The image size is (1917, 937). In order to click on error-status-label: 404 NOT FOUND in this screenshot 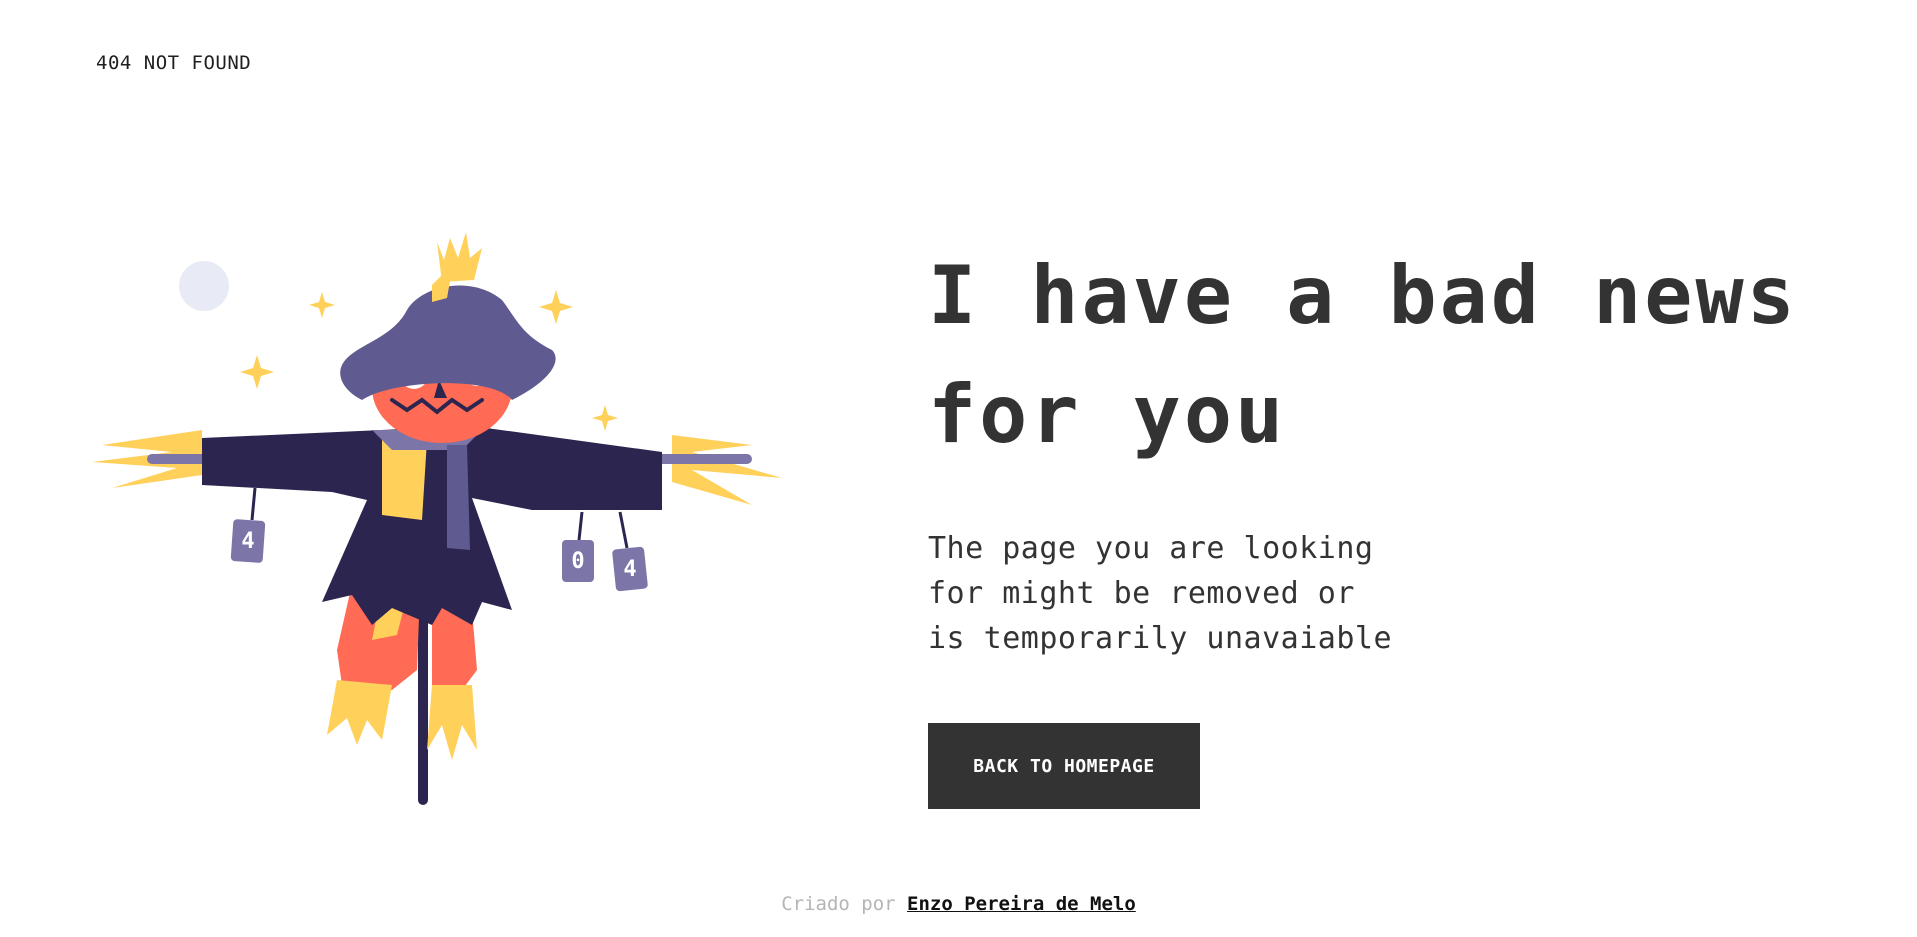, I will do `click(174, 63)`.